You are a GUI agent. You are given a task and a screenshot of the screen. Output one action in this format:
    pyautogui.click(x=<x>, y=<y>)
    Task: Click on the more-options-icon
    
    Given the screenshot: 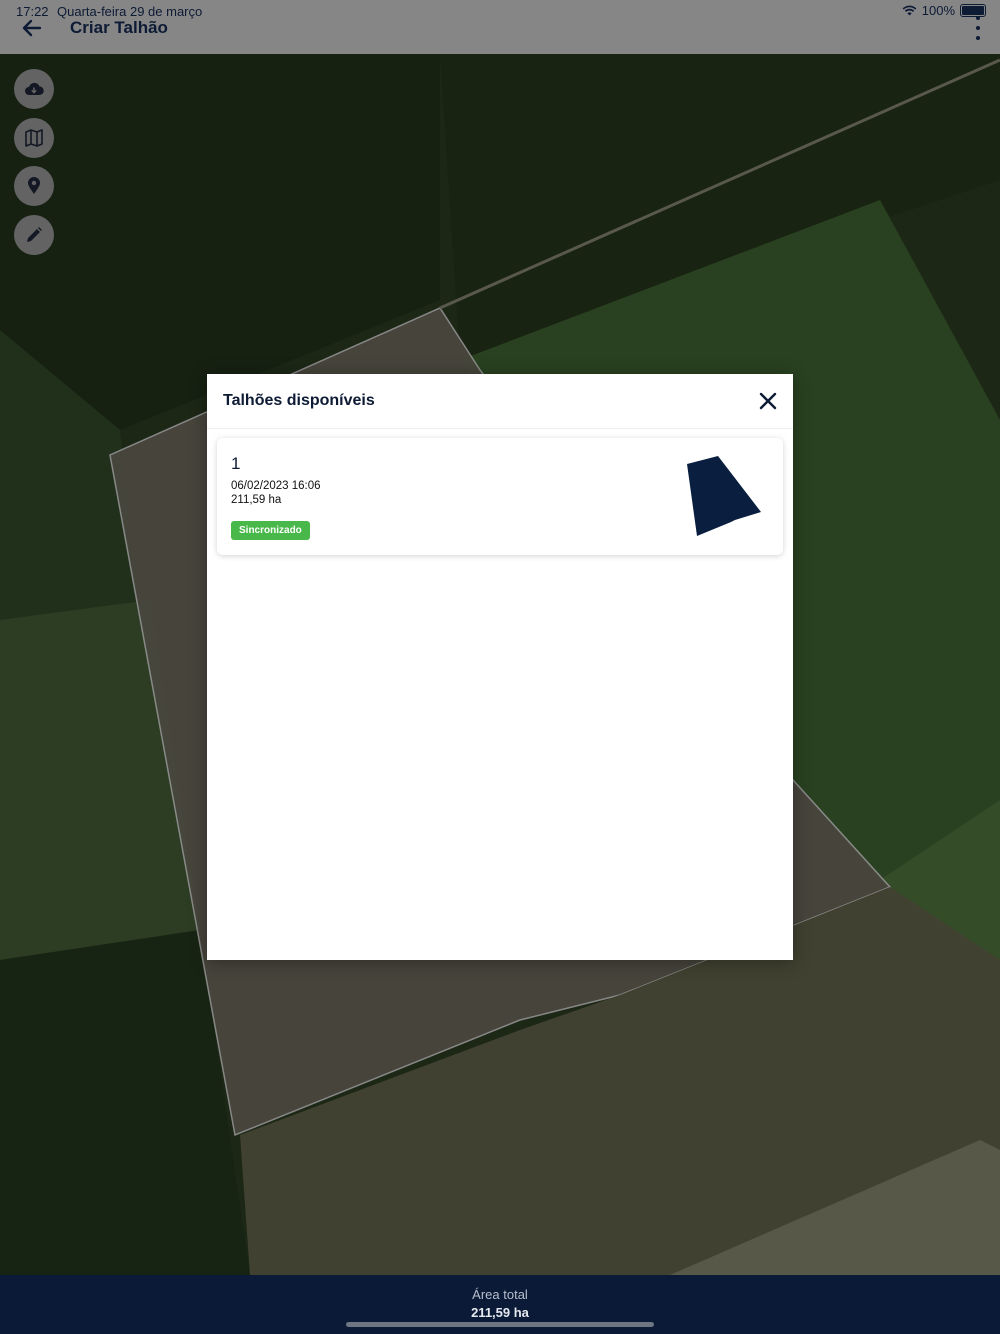 What is the action you would take?
    pyautogui.click(x=978, y=28)
    